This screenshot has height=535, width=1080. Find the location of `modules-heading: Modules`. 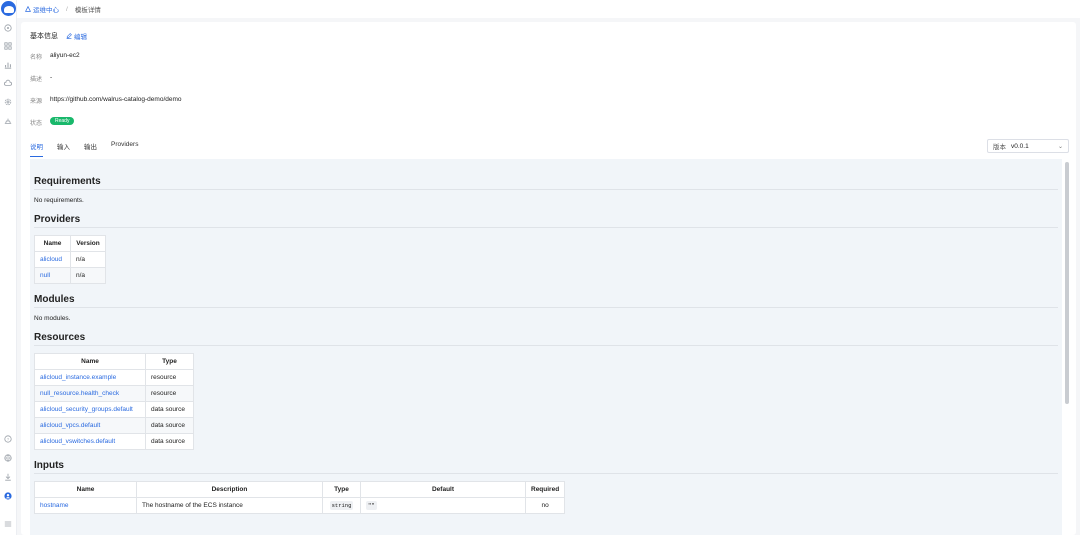

modules-heading: Modules is located at coordinates (546, 301).